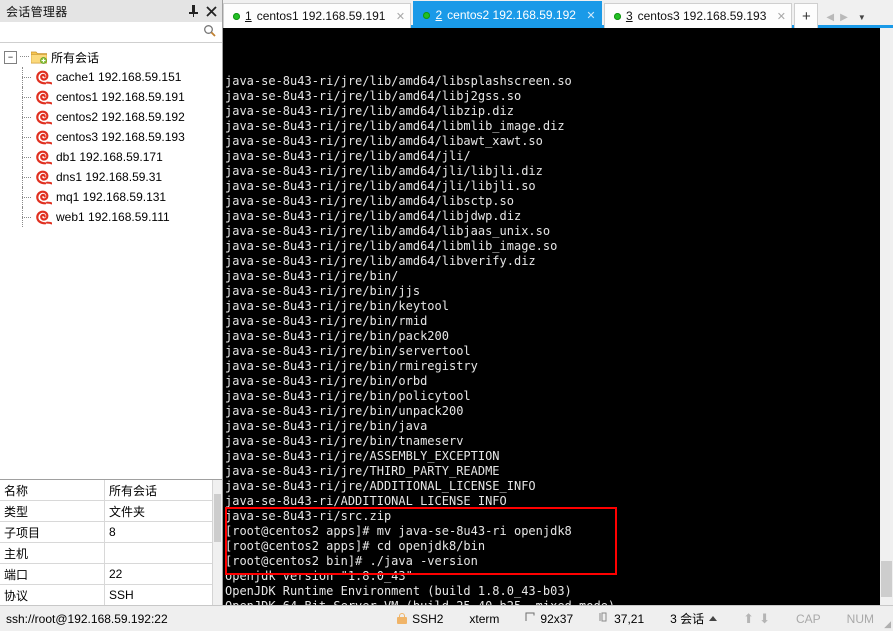  What do you see at coordinates (862, 17) in the screenshot?
I see `chevron-down-icon: ▼` at bounding box center [862, 17].